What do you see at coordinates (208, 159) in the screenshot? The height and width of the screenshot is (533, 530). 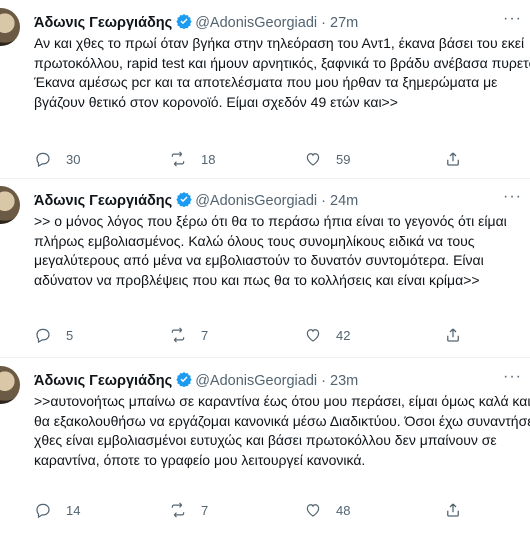 I see `retweet-count: 18` at bounding box center [208, 159].